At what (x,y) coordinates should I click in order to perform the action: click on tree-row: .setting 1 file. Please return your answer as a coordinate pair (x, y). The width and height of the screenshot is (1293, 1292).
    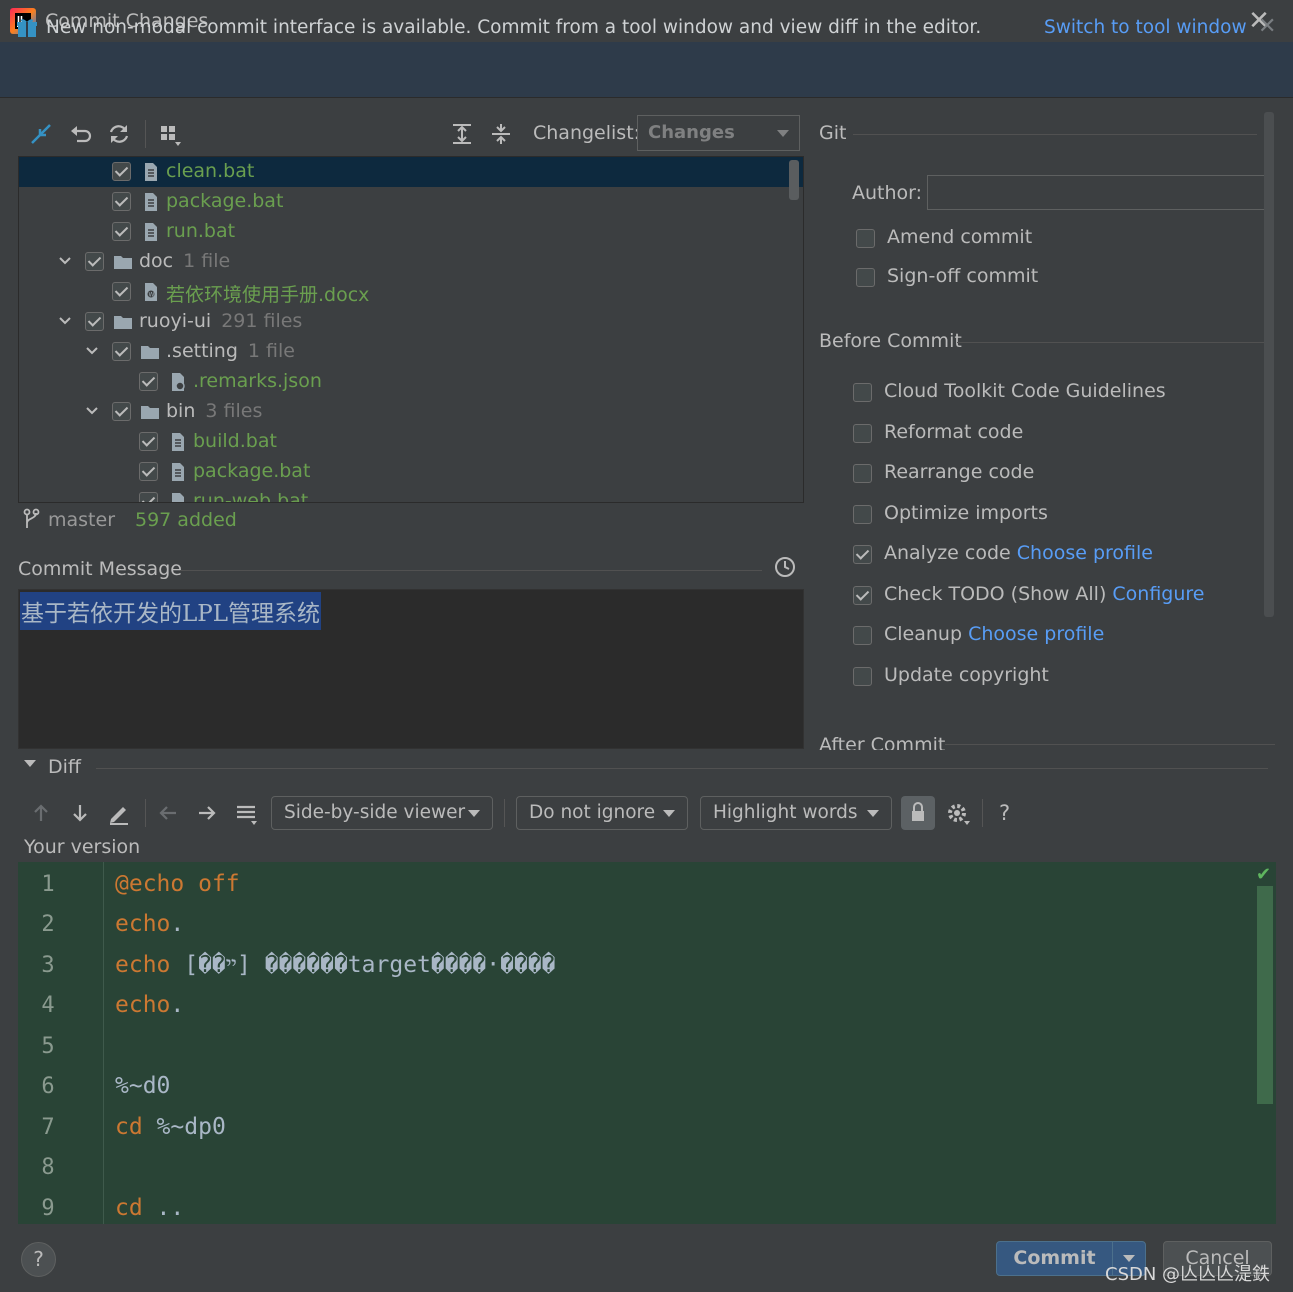
    Looking at the image, I should click on (411, 352).